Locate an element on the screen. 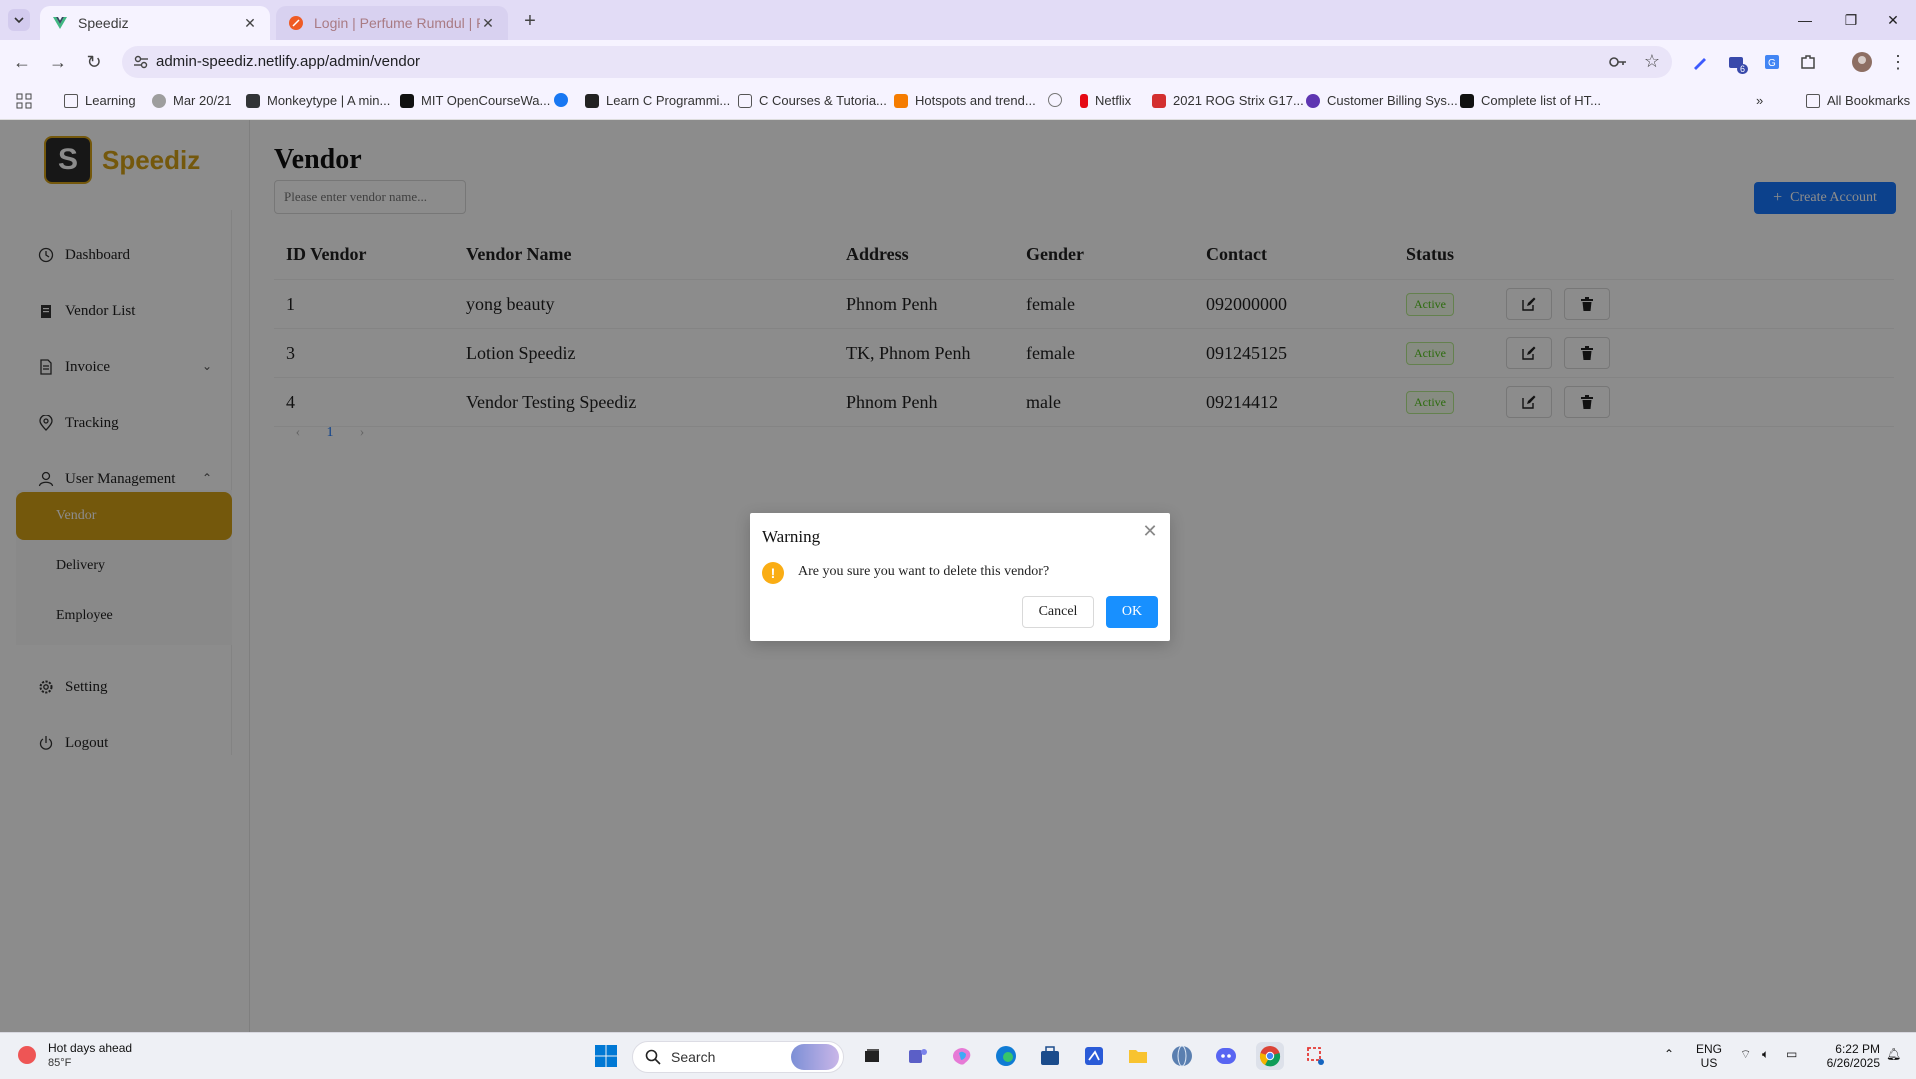 The width and height of the screenshot is (1916, 1079). svg-text: G is located at coordinates (1772, 63).